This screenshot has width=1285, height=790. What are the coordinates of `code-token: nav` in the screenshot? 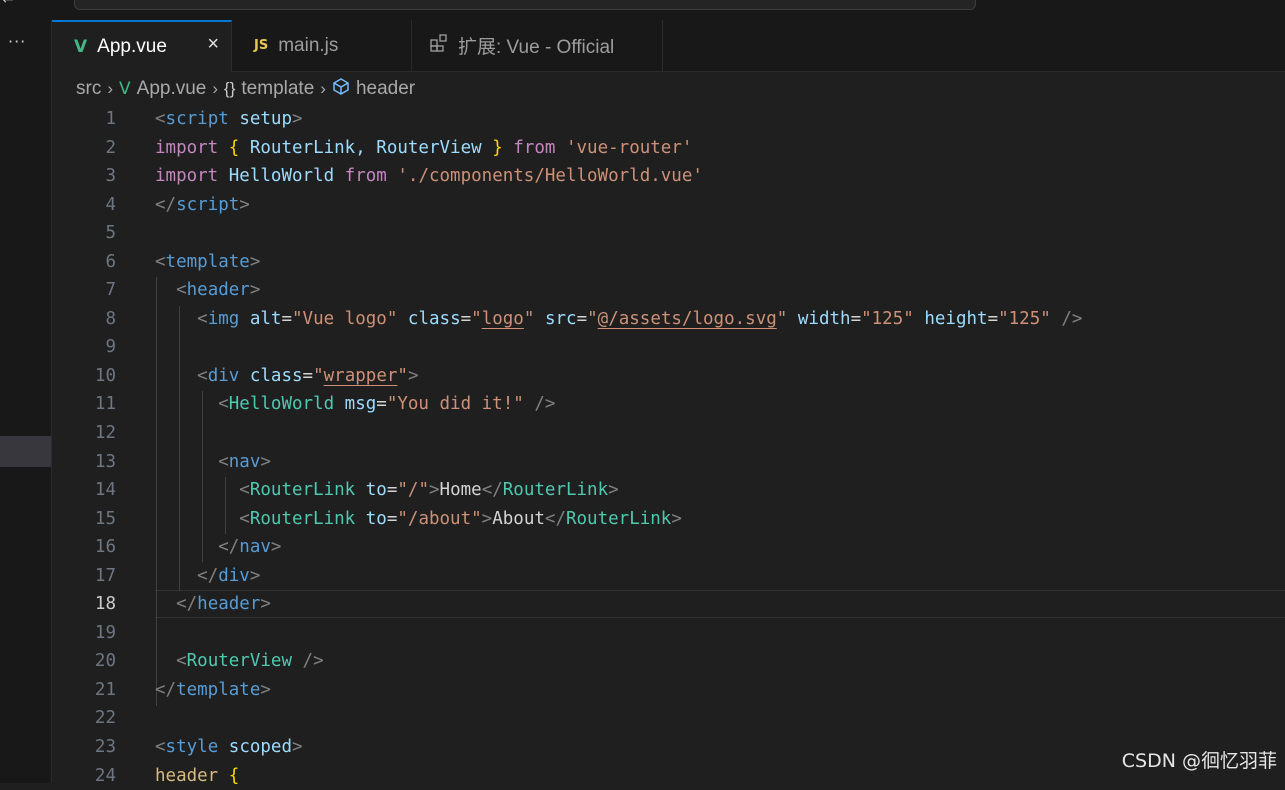 It's located at (244, 461).